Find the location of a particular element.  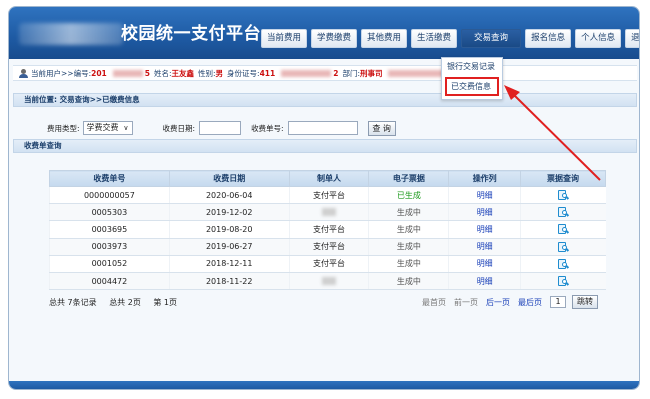

cell-maker is located at coordinates (328, 212).